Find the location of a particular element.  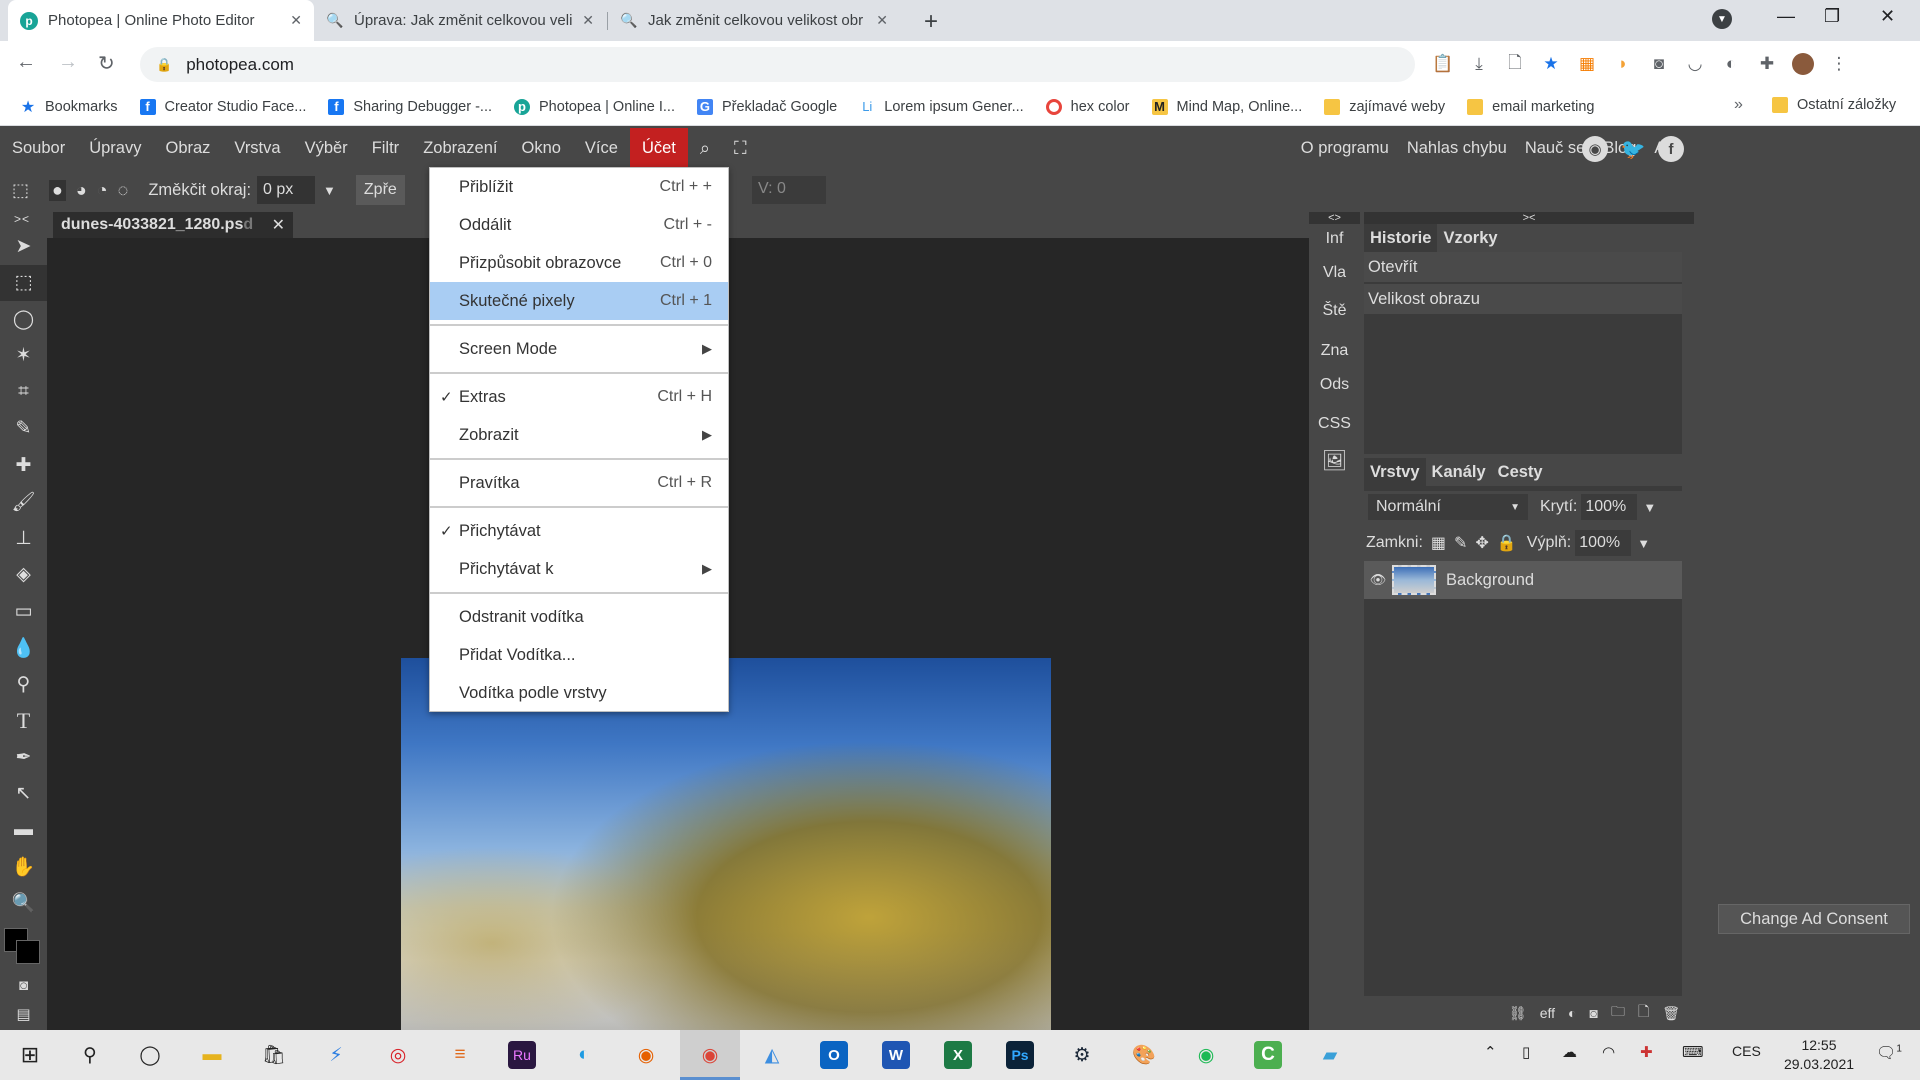

collapse-toggle: >< is located at coordinates (22, 219).